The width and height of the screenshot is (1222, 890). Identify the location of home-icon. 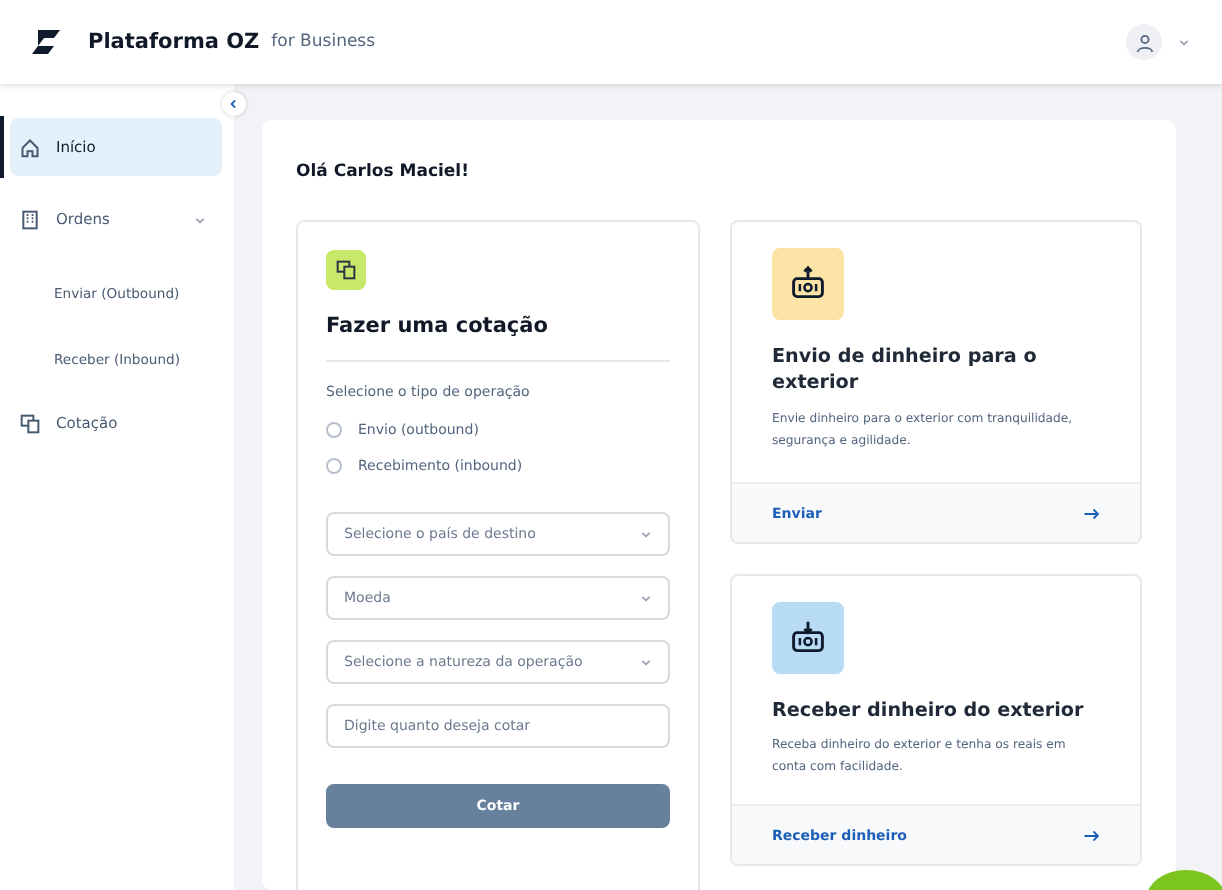
(30, 147).